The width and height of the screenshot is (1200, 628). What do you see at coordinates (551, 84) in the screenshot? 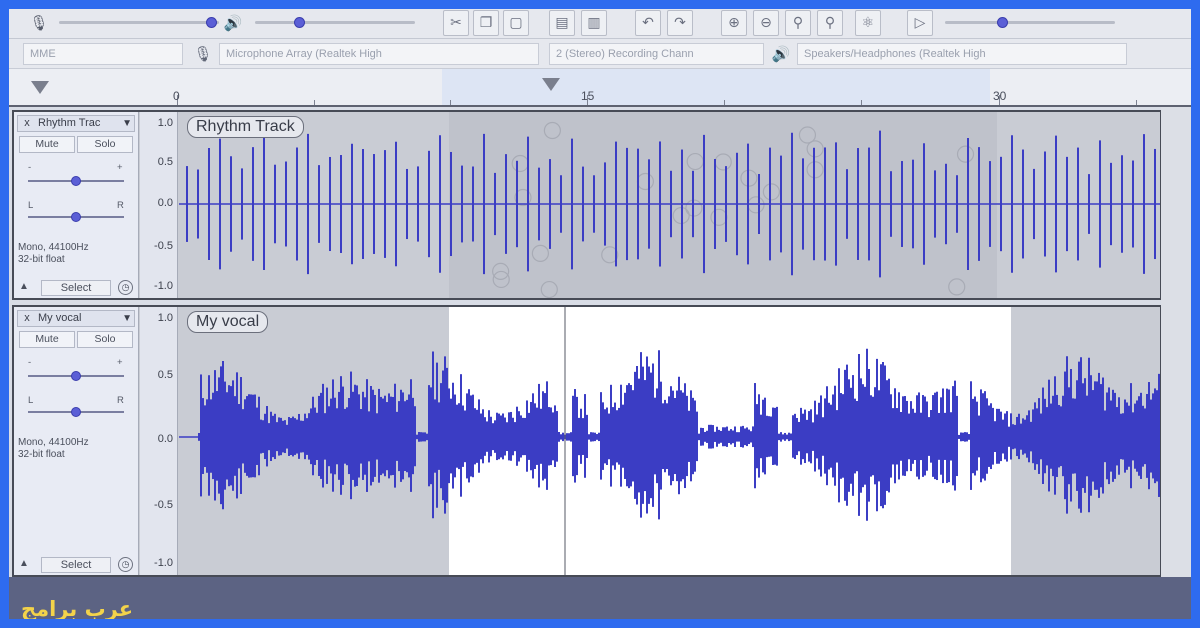
I see `playhead-marker` at bounding box center [551, 84].